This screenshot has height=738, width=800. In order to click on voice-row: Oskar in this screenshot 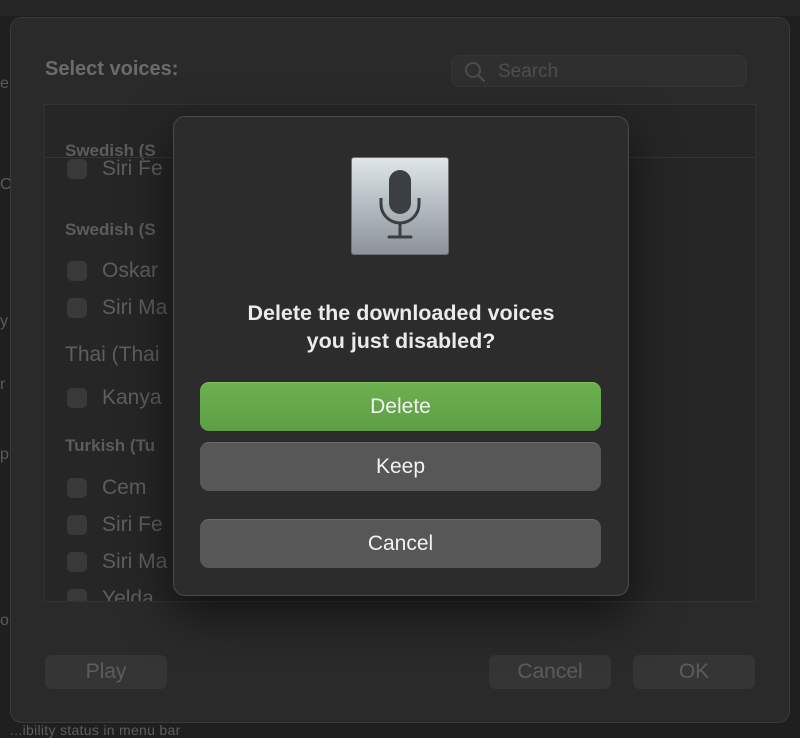, I will do `click(112, 271)`.